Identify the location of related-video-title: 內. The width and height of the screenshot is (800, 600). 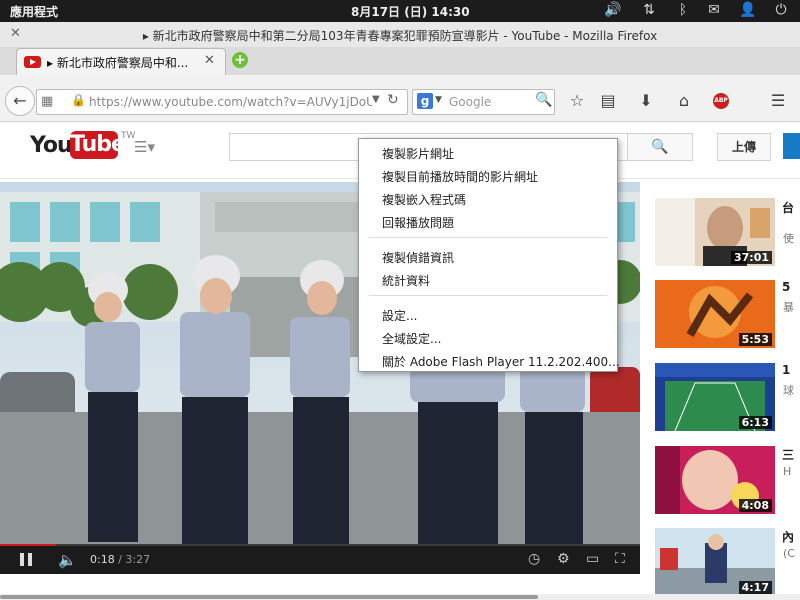
(788, 536).